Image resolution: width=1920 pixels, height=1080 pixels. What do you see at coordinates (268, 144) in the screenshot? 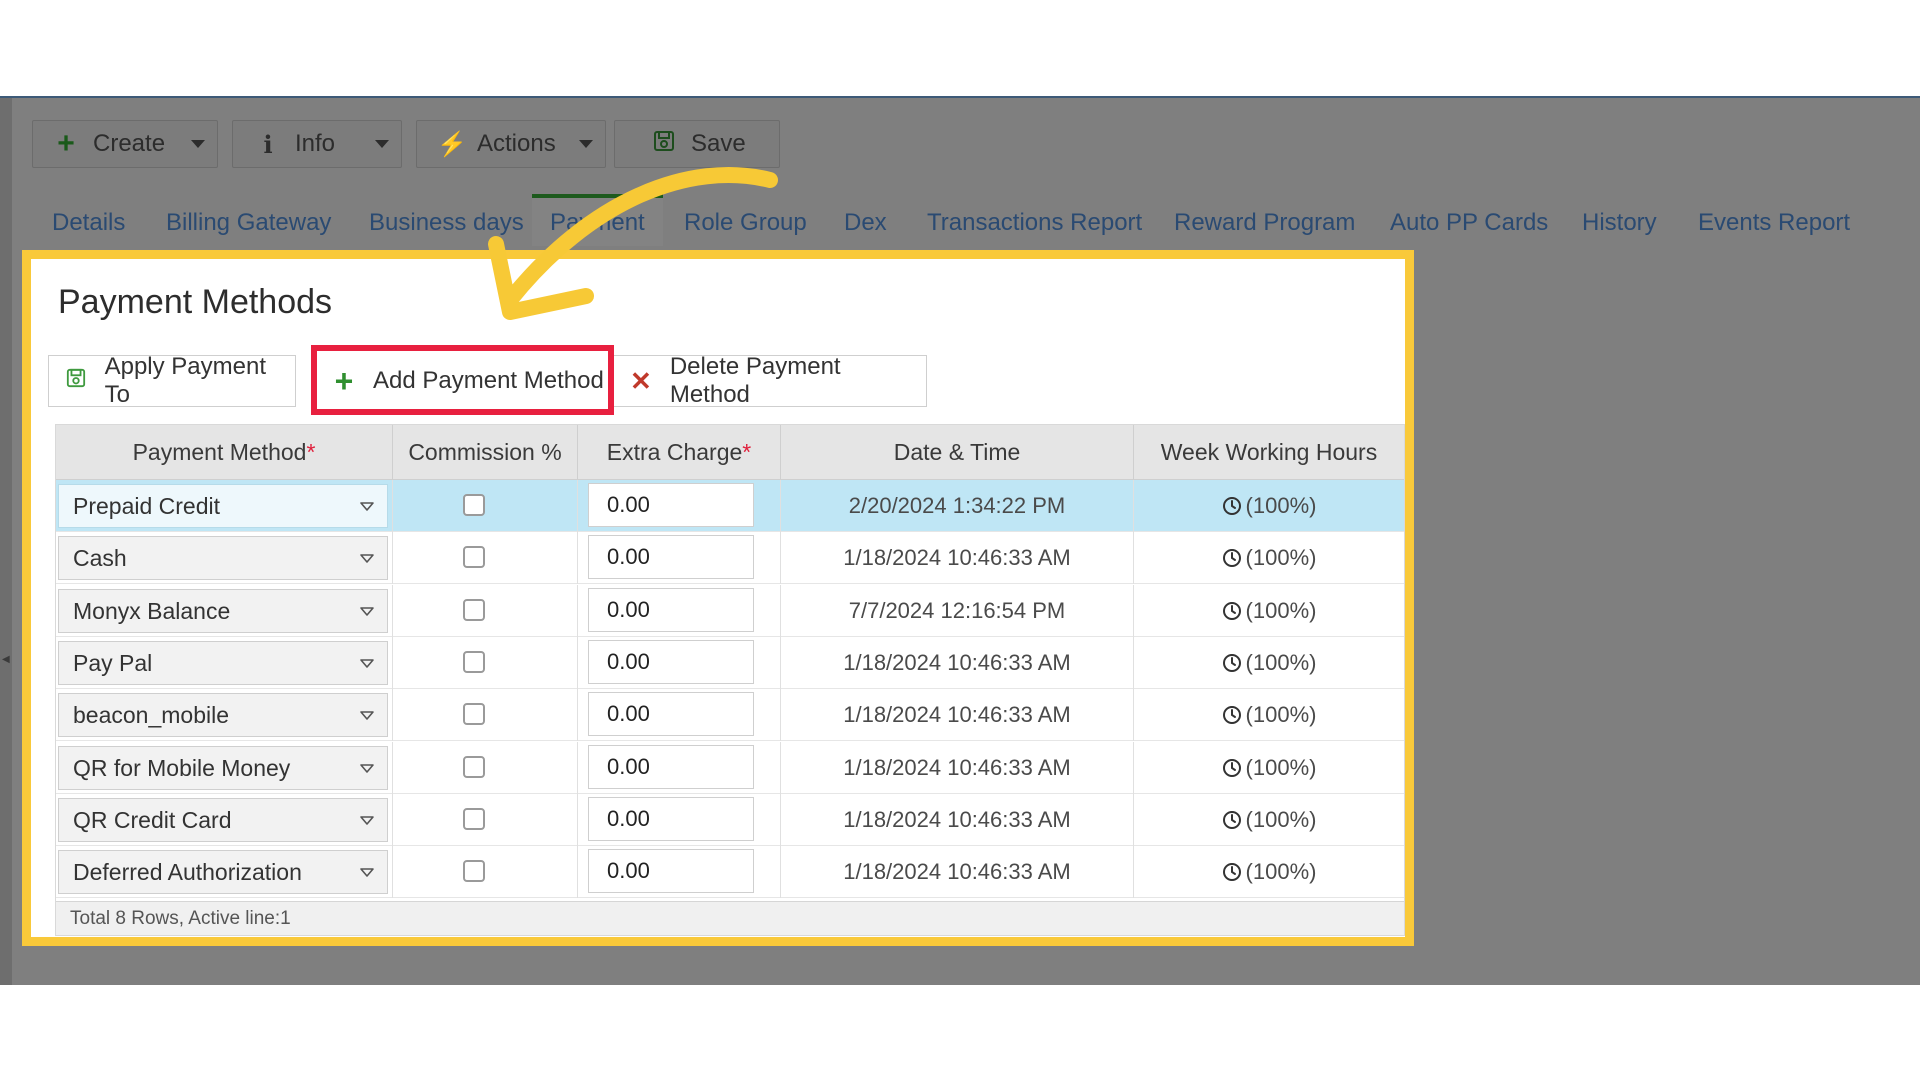
I see `info-icon: i` at bounding box center [268, 144].